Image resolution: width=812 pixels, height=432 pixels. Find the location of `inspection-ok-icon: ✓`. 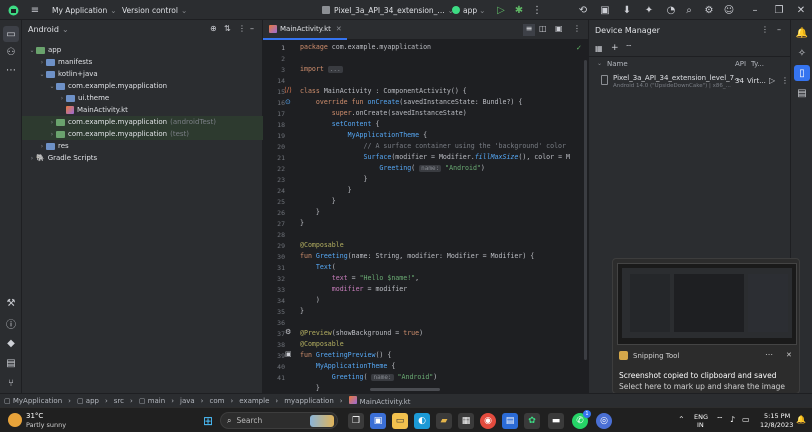

inspection-ok-icon: ✓ is located at coordinates (579, 48).